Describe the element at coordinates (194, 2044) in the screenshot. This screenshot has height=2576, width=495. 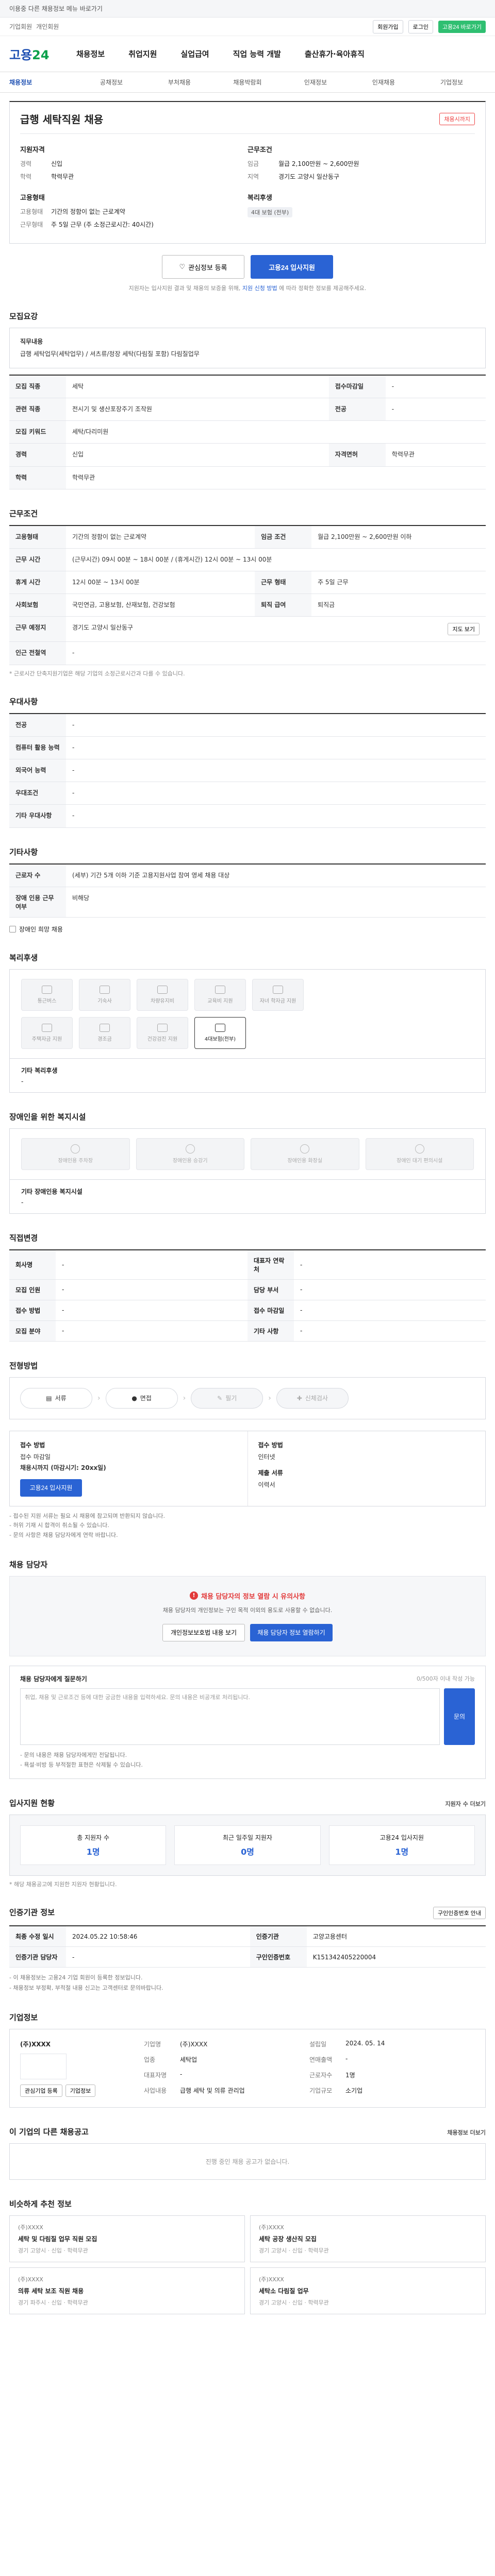
I see `co-val: (주)XXXX` at that location.